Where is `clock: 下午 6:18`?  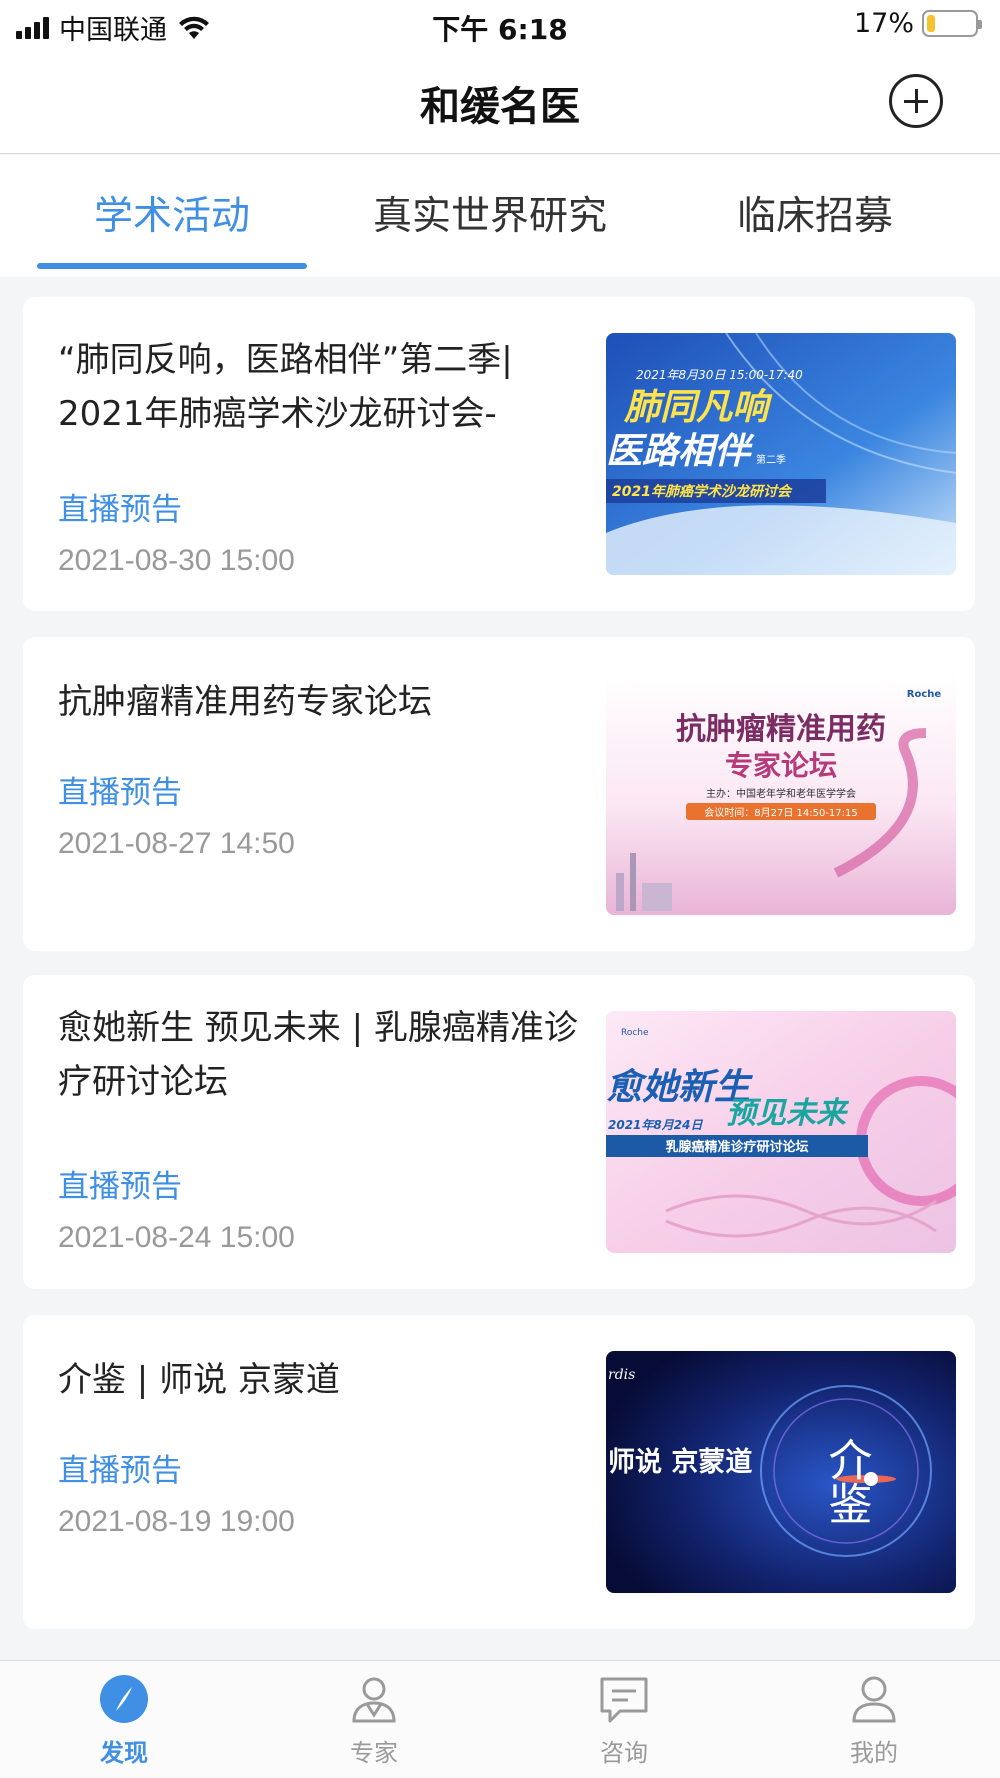 clock: 下午 6:18 is located at coordinates (500, 29).